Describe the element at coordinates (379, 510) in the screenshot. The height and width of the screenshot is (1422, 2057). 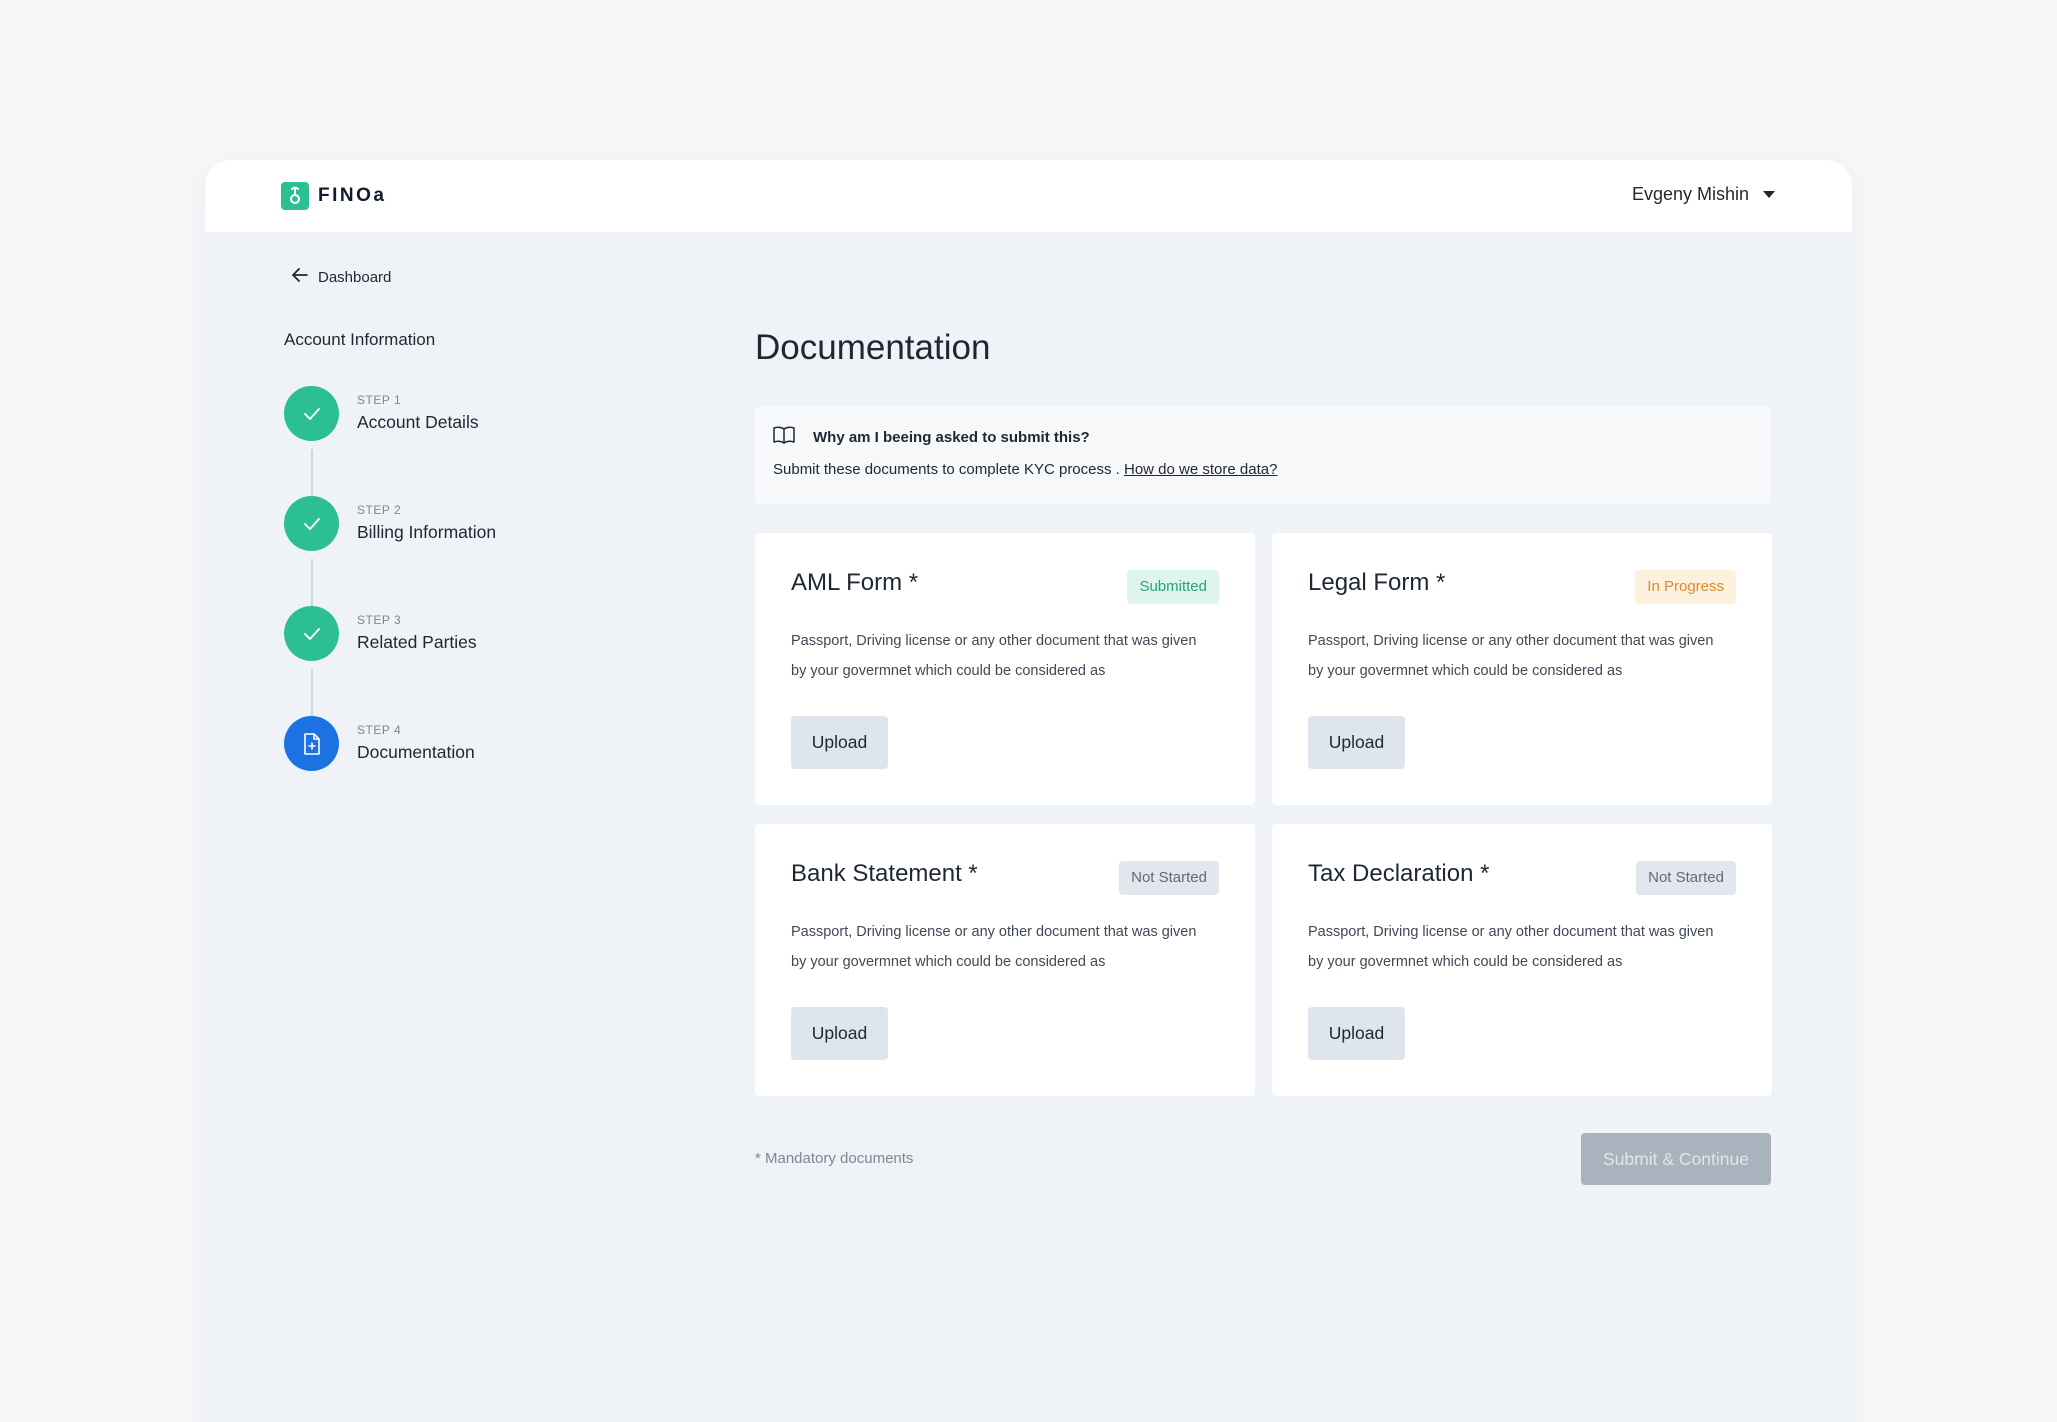
I see `step-number: STEP 2` at that location.